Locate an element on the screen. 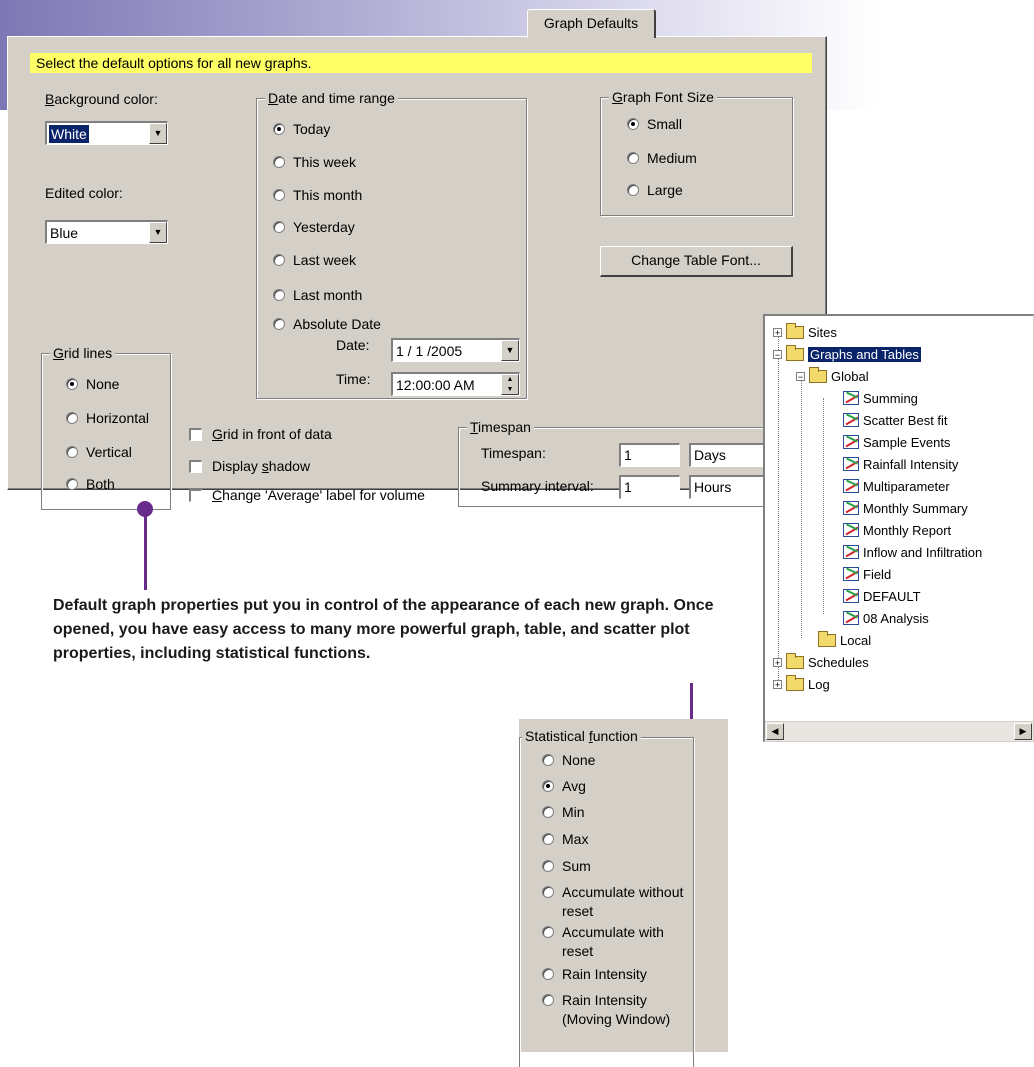 The width and height of the screenshot is (1034, 1067). tree-item-graph: 08 Analysis is located at coordinates (886, 618).